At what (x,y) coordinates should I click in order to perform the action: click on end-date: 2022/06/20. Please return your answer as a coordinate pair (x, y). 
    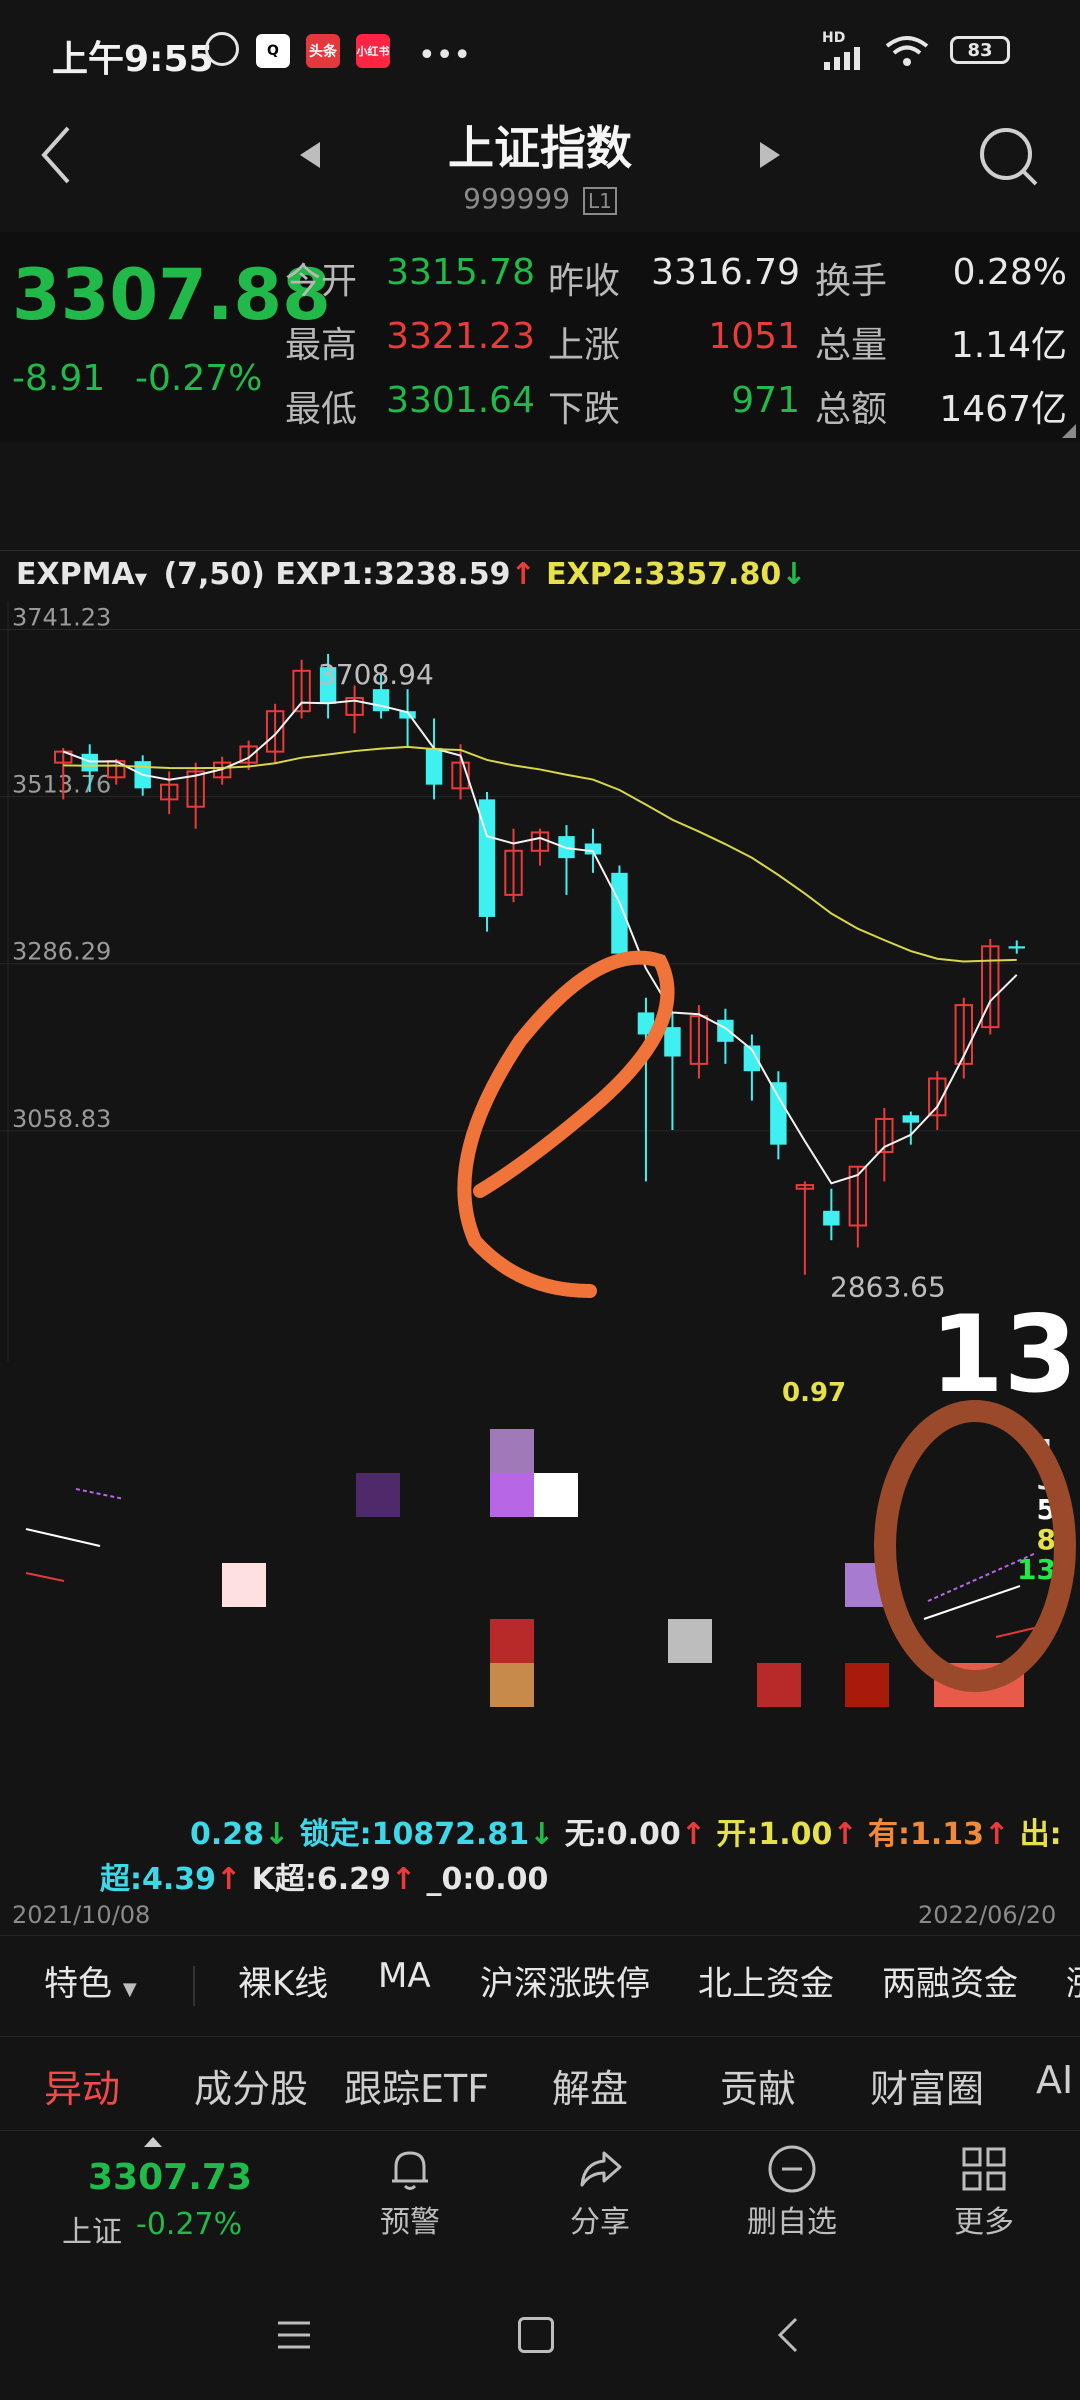
    Looking at the image, I should click on (987, 1915).